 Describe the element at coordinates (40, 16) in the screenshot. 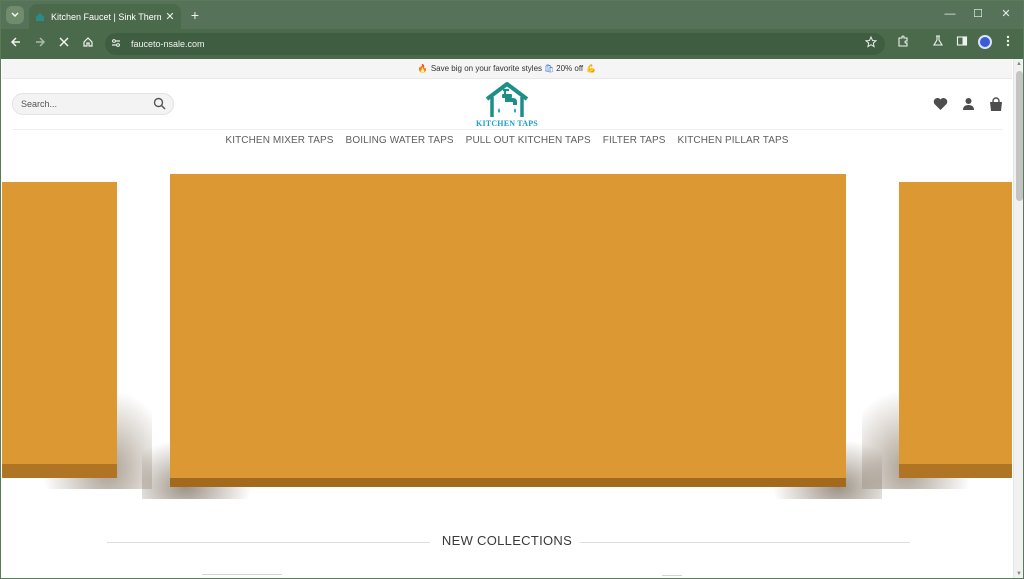

I see `site-favicon-icon` at that location.